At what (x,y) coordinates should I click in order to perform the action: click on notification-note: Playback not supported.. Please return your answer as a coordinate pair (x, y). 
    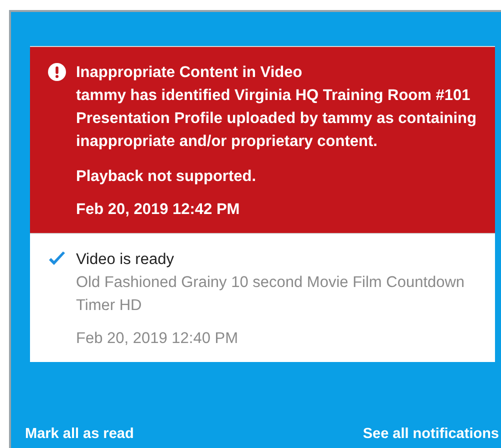
    Looking at the image, I should click on (167, 177).